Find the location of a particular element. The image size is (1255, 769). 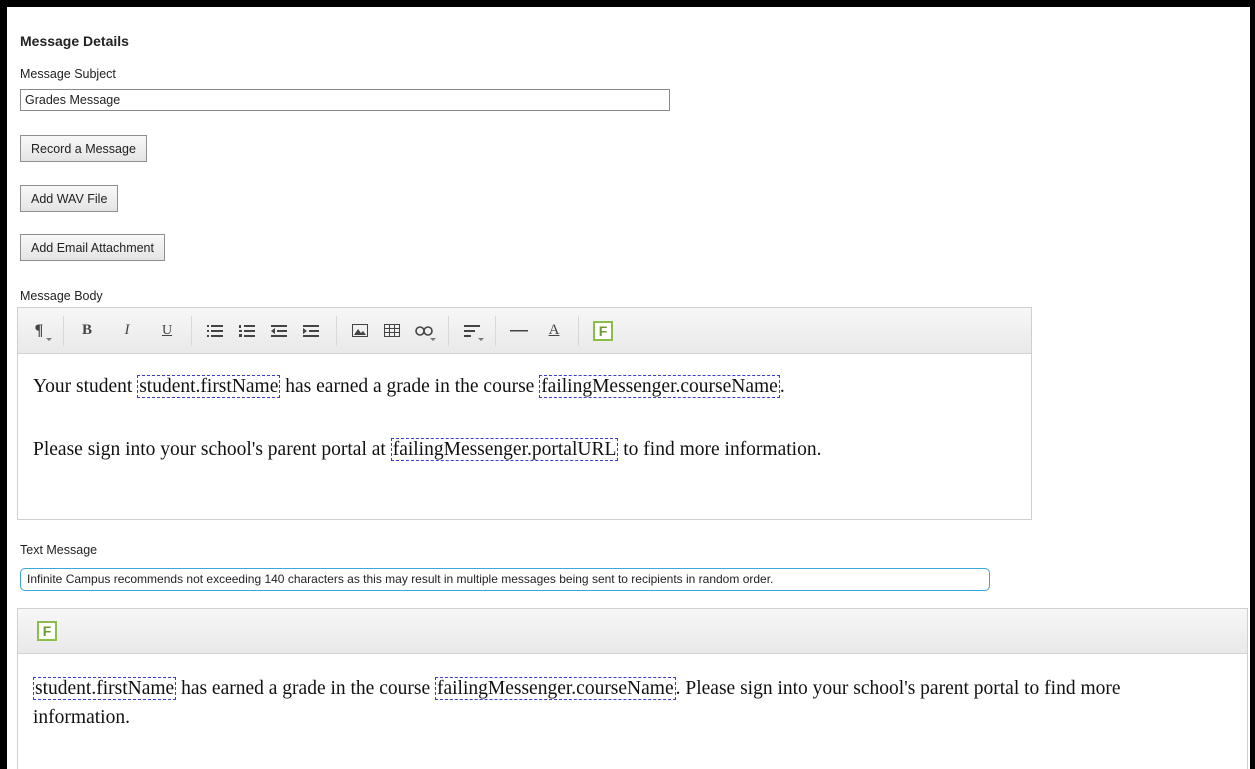

paragraph-icon: ¶ is located at coordinates (39, 330).